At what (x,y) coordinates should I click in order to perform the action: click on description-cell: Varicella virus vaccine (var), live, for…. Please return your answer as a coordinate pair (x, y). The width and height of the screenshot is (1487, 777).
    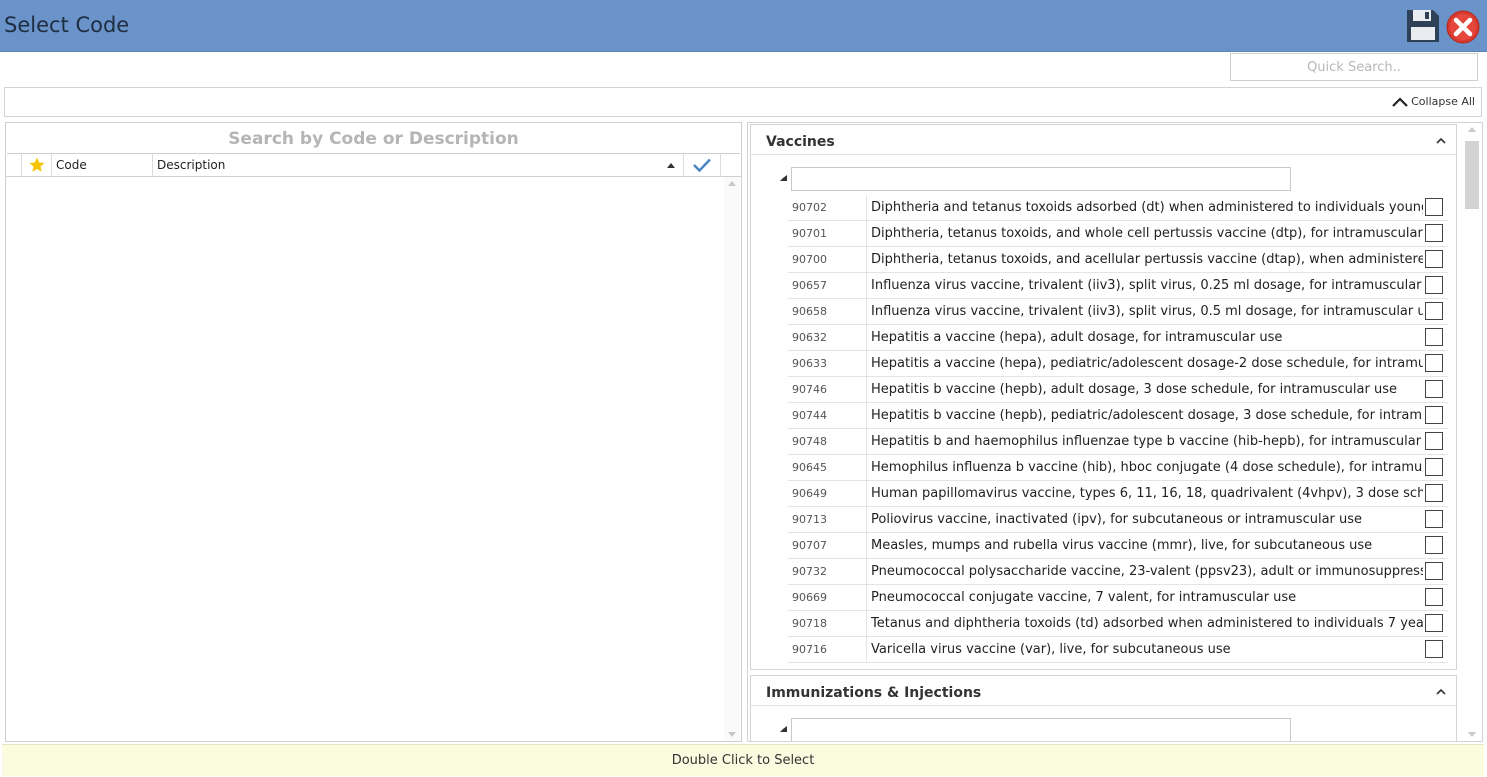
    Looking at the image, I should click on (1051, 649).